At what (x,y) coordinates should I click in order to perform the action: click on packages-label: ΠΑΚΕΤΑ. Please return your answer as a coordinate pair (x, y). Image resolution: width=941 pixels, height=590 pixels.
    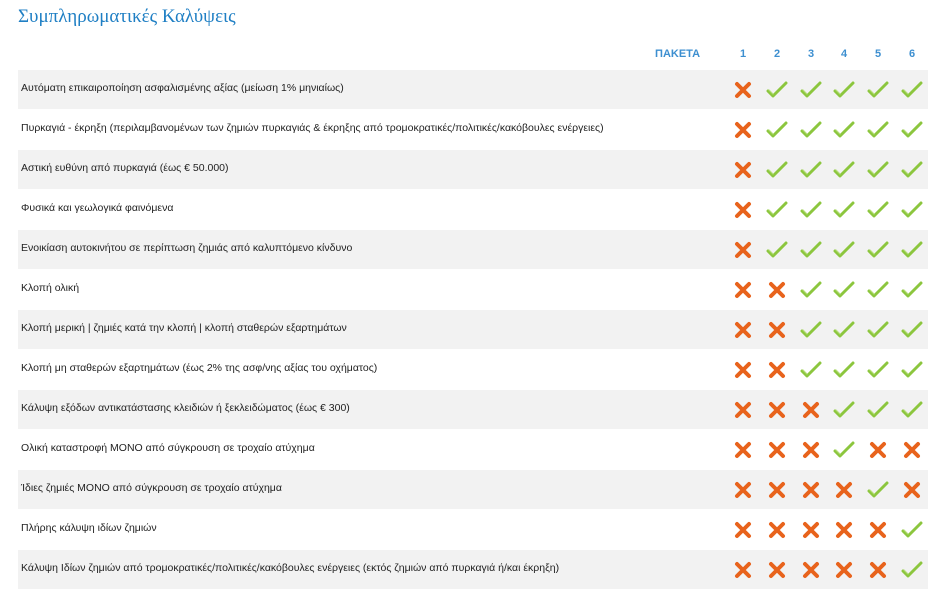
    Looking at the image, I should click on (678, 54).